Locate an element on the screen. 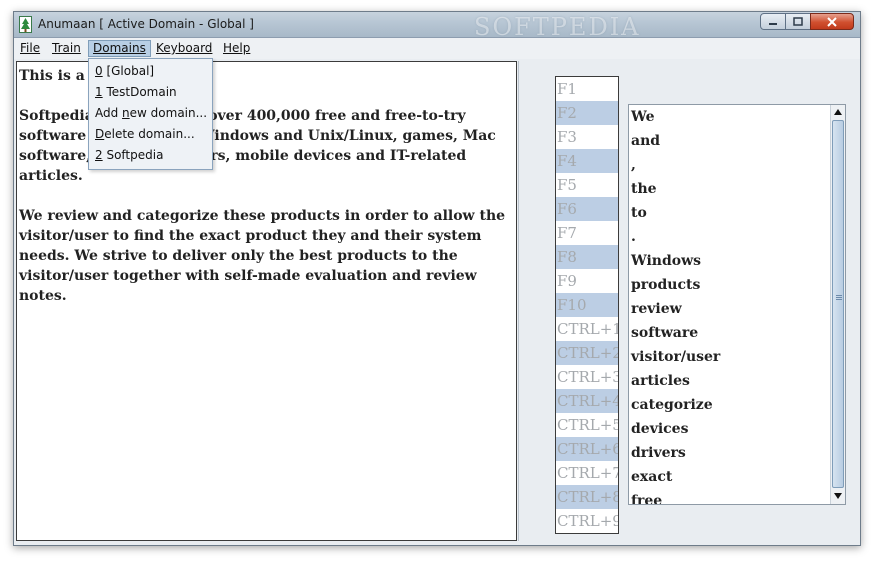  menu-domains: Domains is located at coordinates (119, 48).